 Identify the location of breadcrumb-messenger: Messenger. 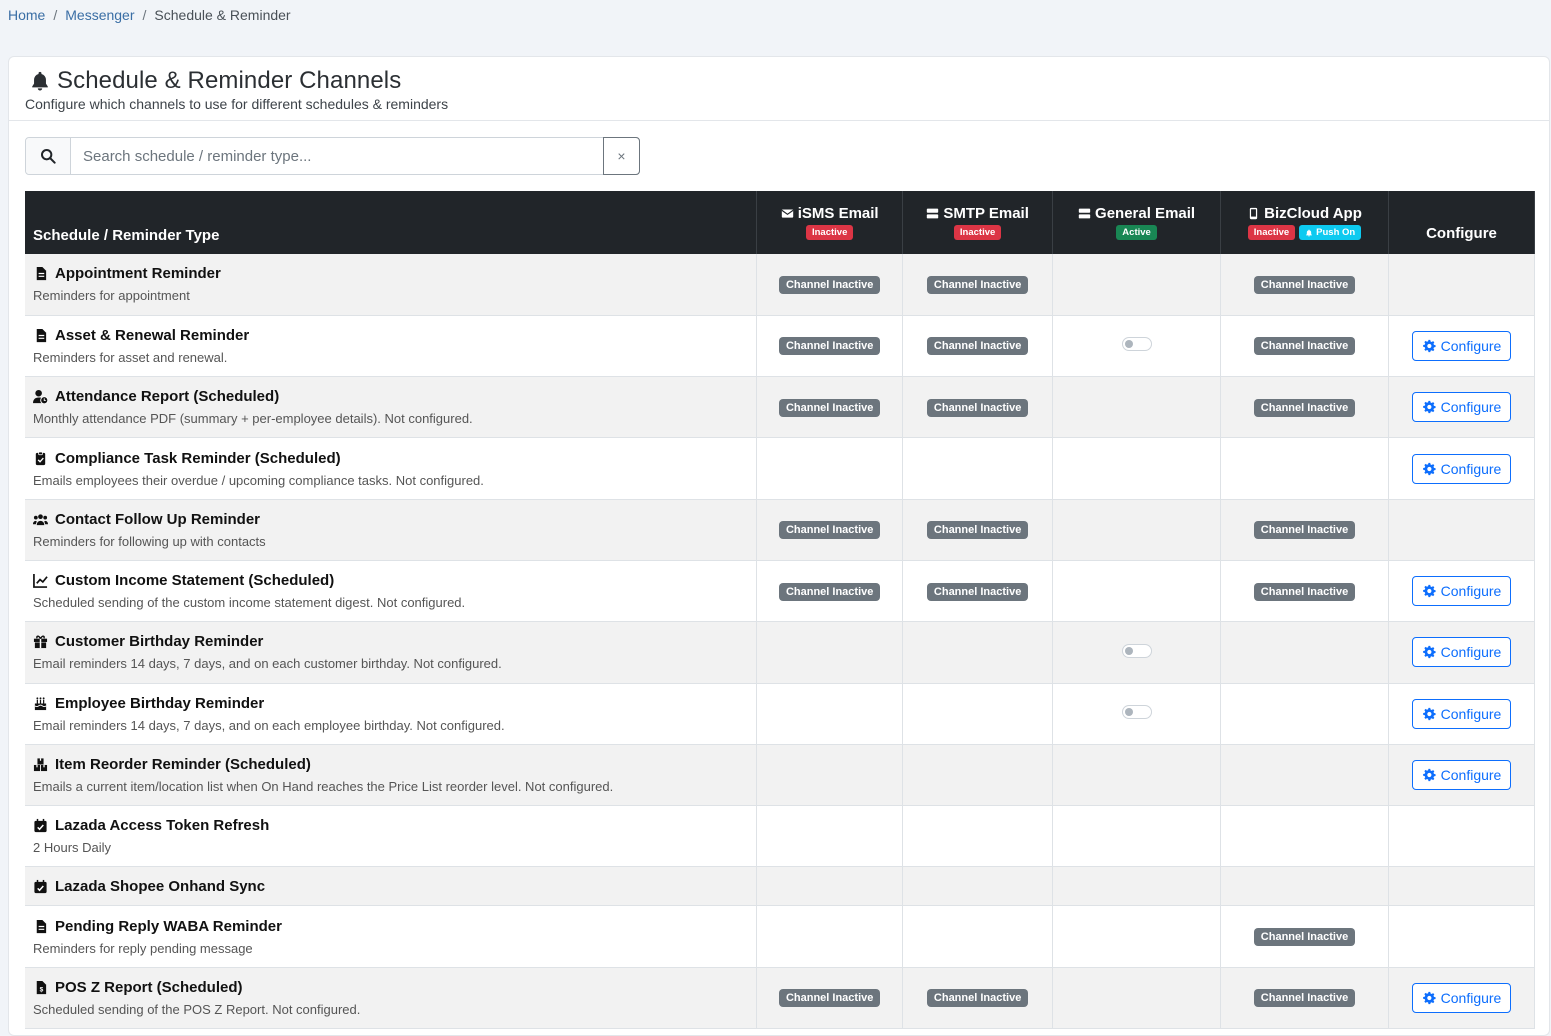
(99, 15).